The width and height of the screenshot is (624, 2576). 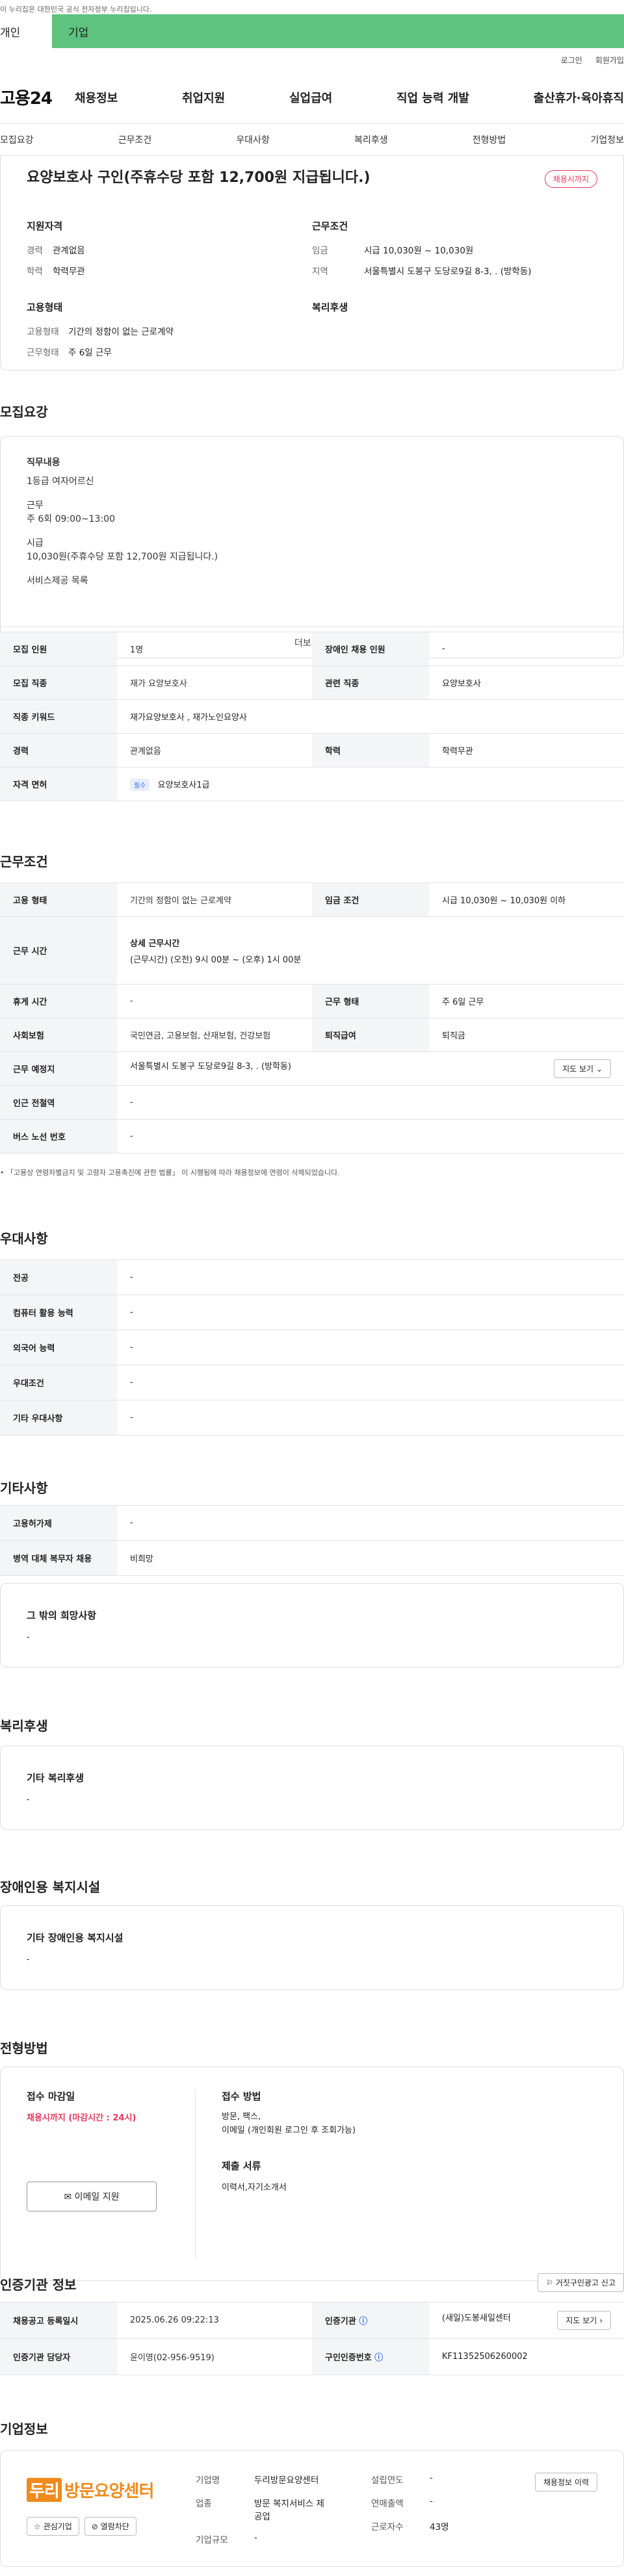 I want to click on email-apply-button: ✉ 이메일 지원, so click(x=92, y=2197).